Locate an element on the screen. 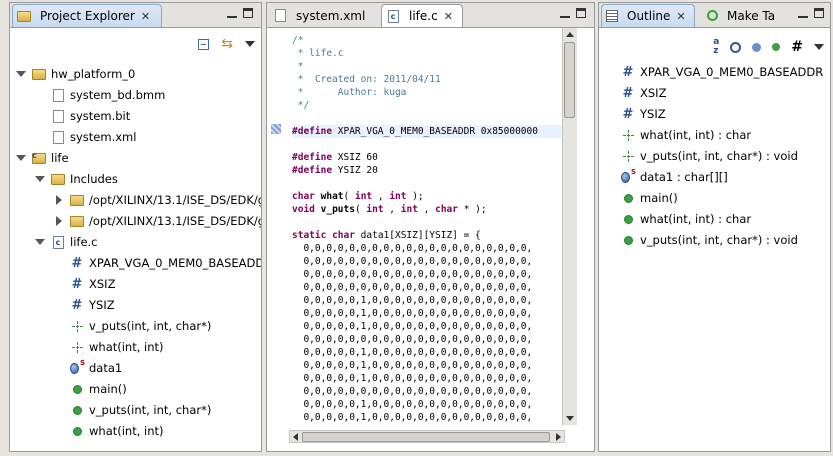 Image resolution: width=833 pixels, height=456 pixels. tree-item: system.xml is located at coordinates (85, 137).